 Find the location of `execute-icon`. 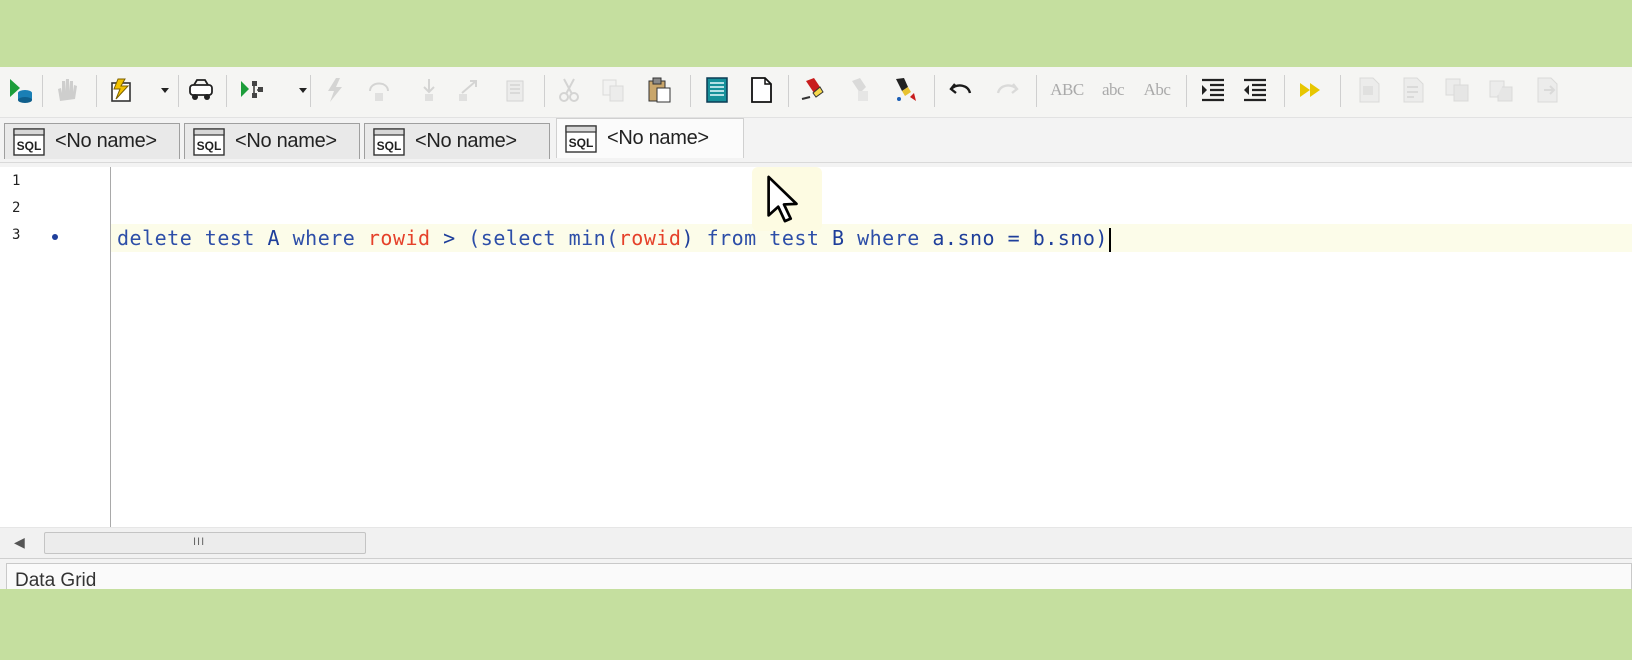

execute-icon is located at coordinates (21, 91).